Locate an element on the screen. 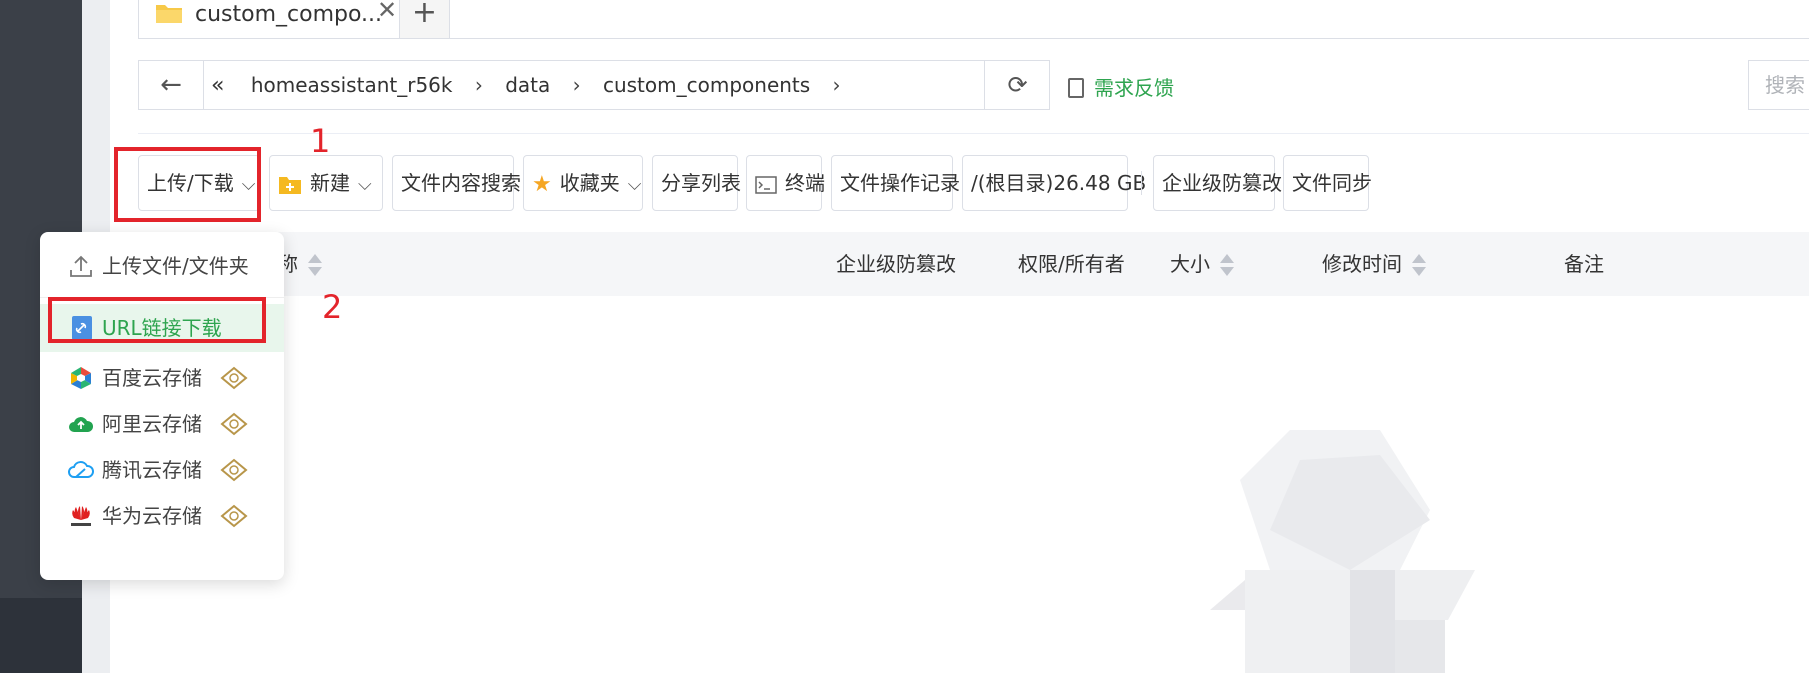  note-icon is located at coordinates (1076, 88).